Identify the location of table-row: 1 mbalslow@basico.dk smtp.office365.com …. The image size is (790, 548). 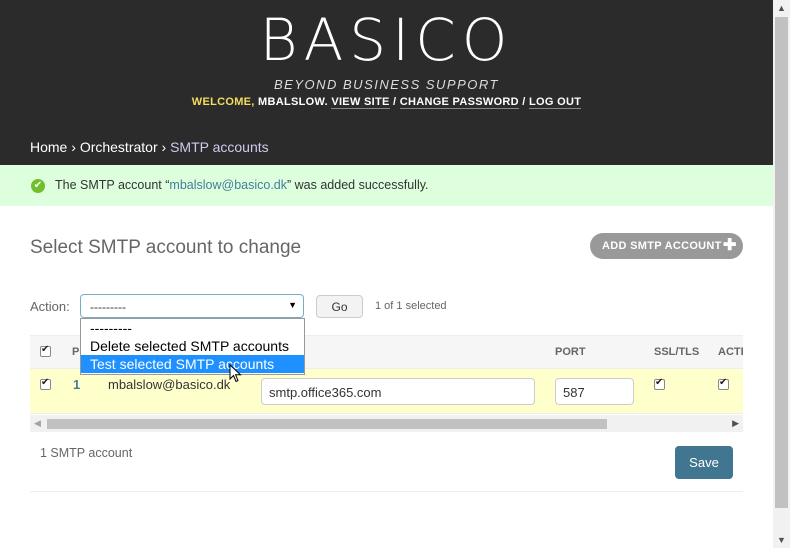
(386, 391).